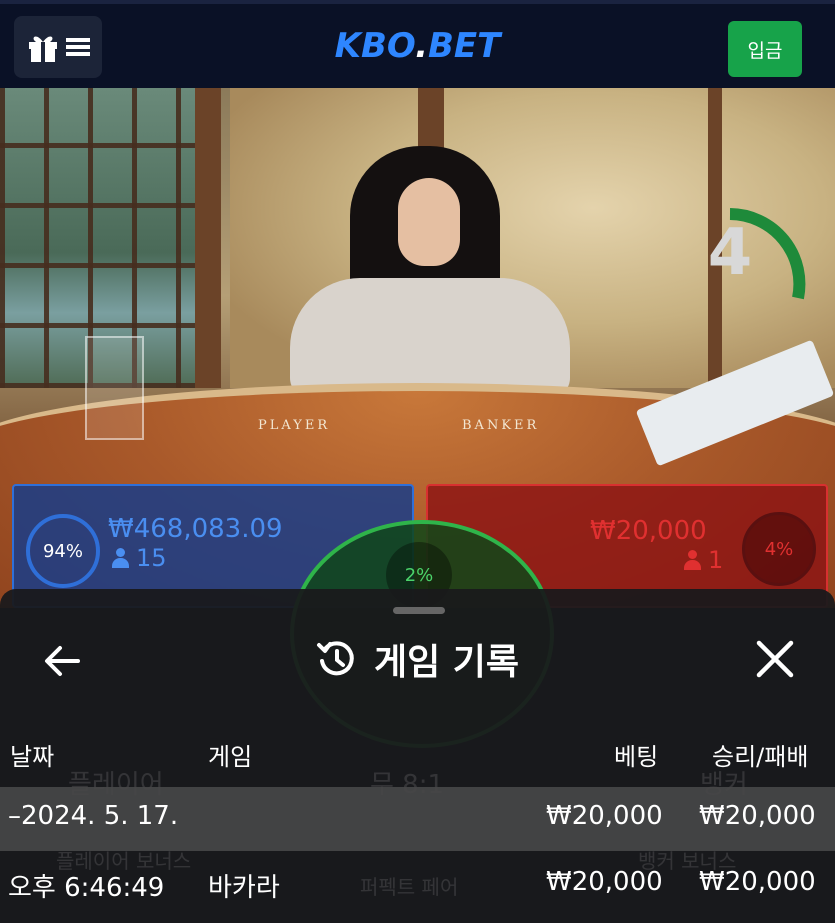  I want to click on logo-main: KBO, so click(375, 46).